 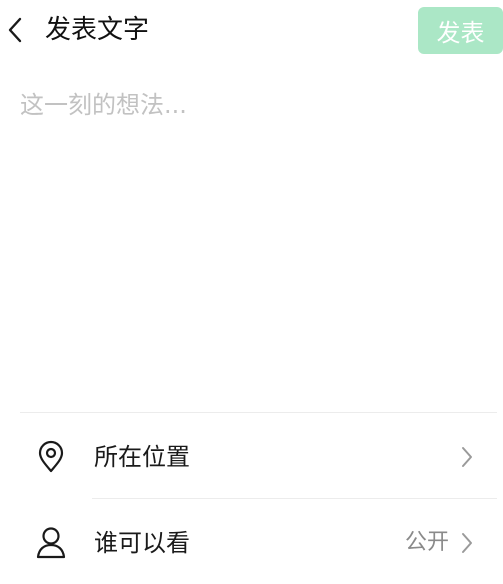 What do you see at coordinates (51, 457) in the screenshot?
I see `location-pin-icon` at bounding box center [51, 457].